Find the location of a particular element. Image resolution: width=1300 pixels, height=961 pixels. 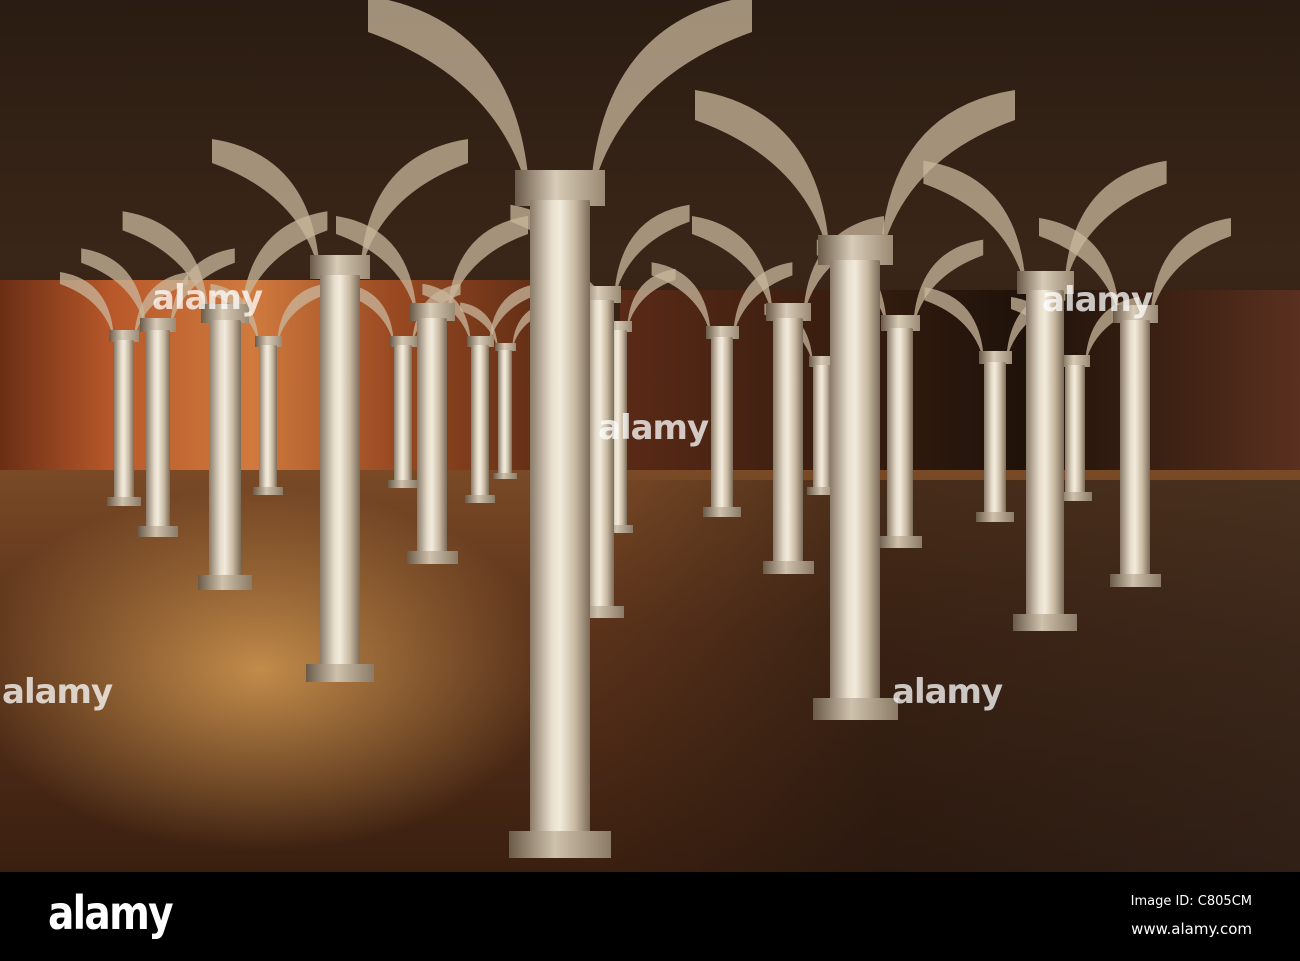

website-link: www.alamy.com is located at coordinates (1191, 929).